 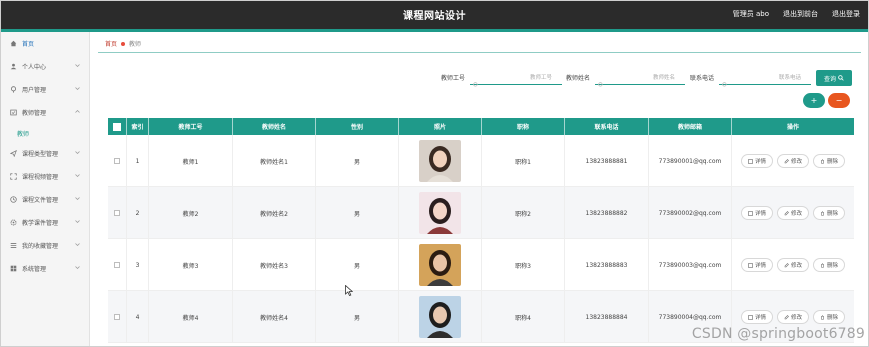 I want to click on select-all-cell, so click(x=117, y=126).